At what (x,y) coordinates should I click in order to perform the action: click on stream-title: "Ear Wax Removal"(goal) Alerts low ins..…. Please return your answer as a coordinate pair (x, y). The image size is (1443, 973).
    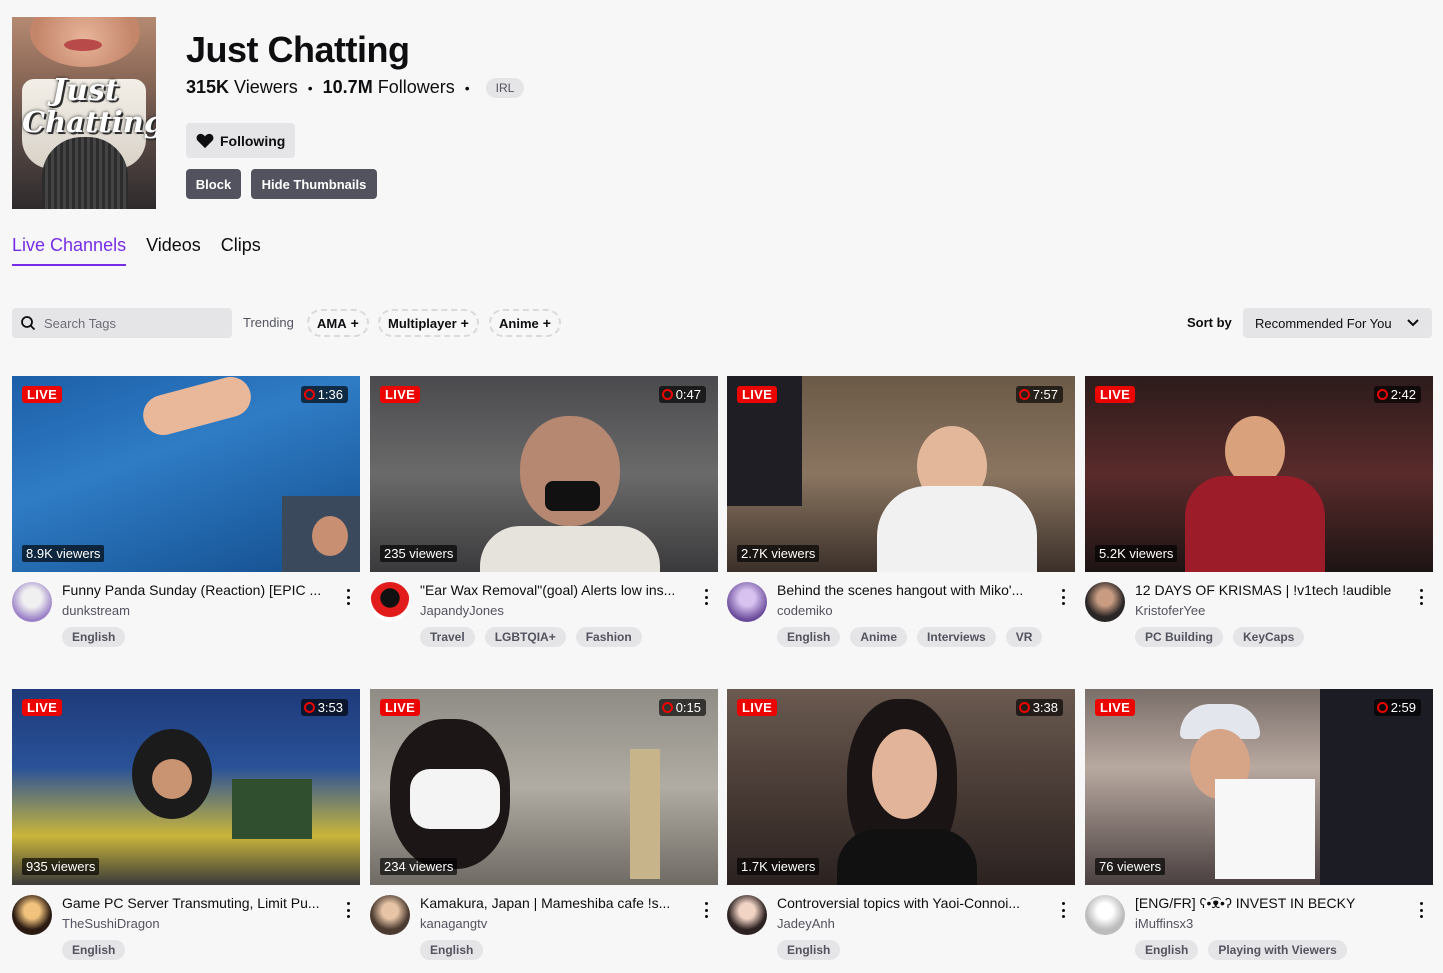
    Looking at the image, I should click on (559, 590).